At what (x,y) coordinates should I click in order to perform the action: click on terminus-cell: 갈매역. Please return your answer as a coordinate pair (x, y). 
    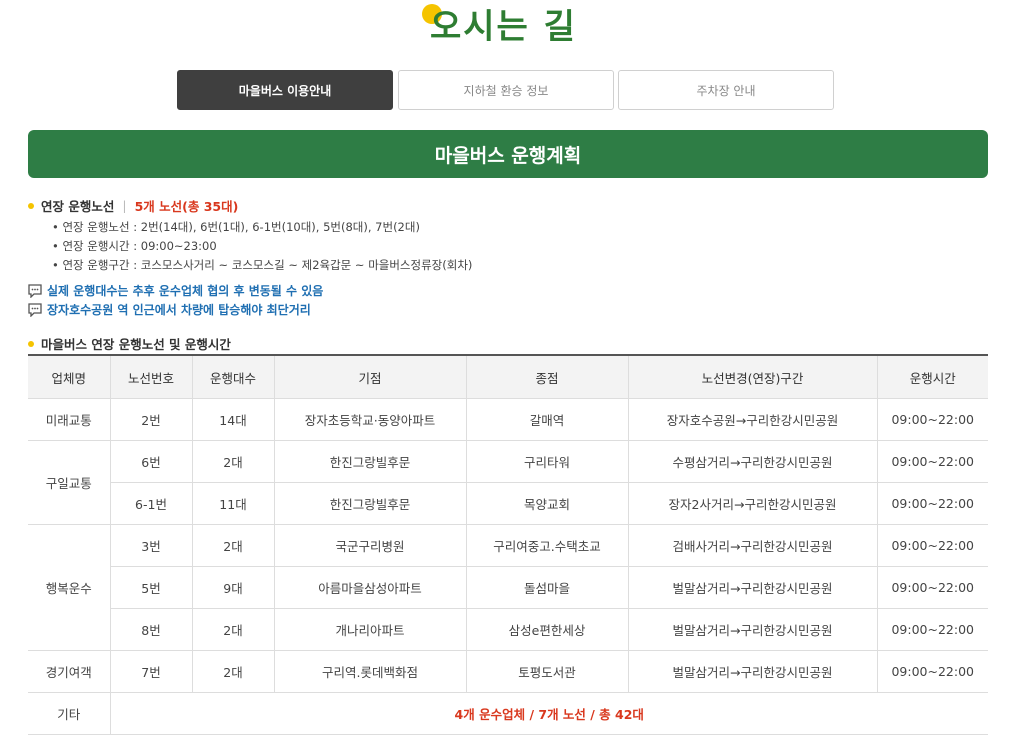
    Looking at the image, I should click on (546, 419).